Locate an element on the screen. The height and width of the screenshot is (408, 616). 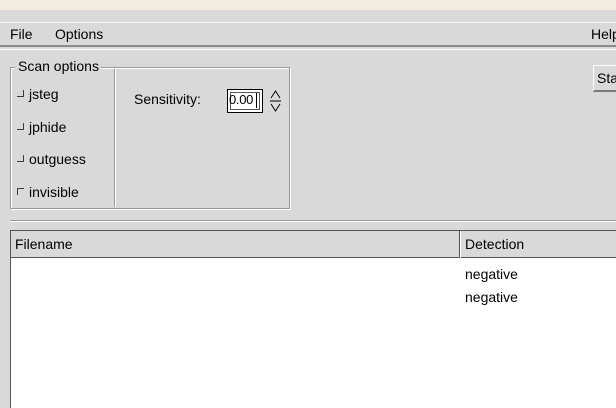
horizontal-separator is located at coordinates (313, 220).